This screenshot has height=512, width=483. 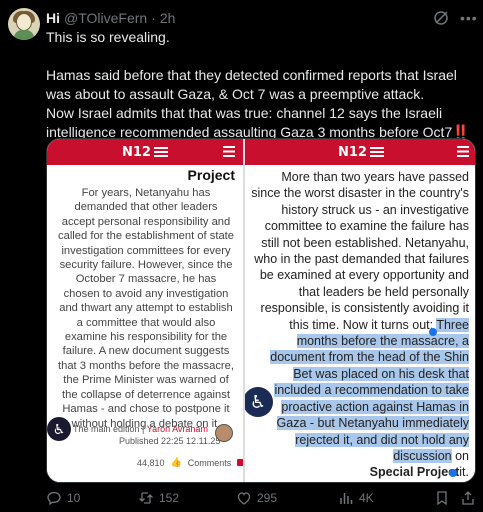 I want to click on reply-icon, so click(x=54, y=498).